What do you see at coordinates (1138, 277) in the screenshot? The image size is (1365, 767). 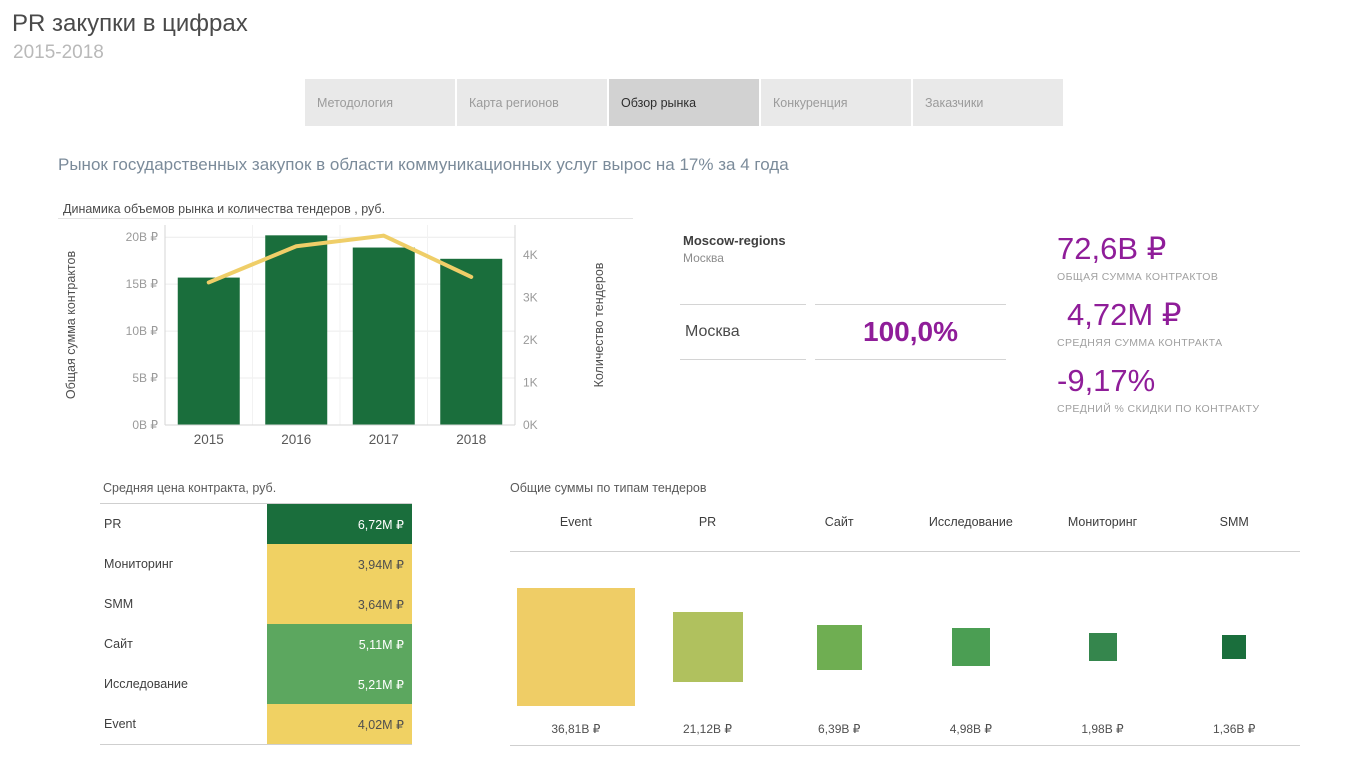 I see `kpi-total-contracts-label: ОБЩАЯ СУММА КОНТРАКТОВ` at bounding box center [1138, 277].